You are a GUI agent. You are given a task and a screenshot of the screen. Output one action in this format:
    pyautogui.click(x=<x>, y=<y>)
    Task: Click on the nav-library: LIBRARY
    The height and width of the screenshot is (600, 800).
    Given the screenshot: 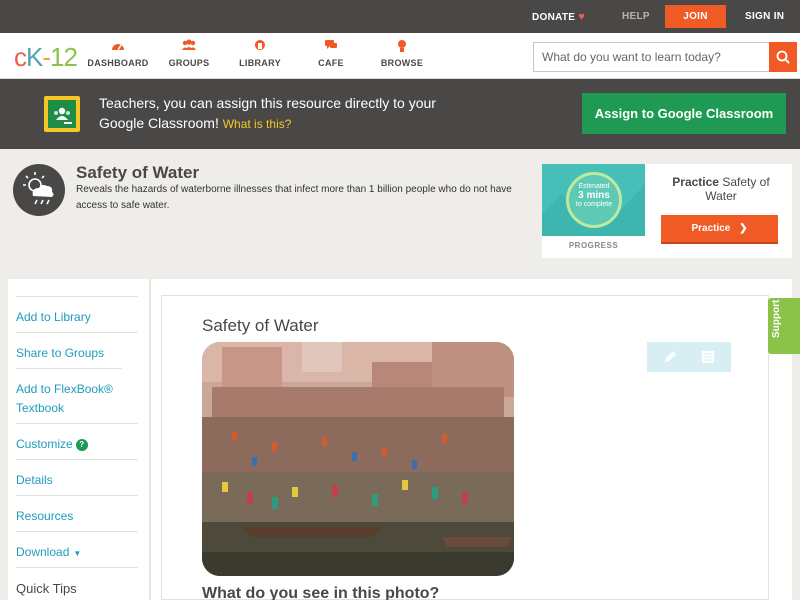 What is the action you would take?
    pyautogui.click(x=260, y=53)
    